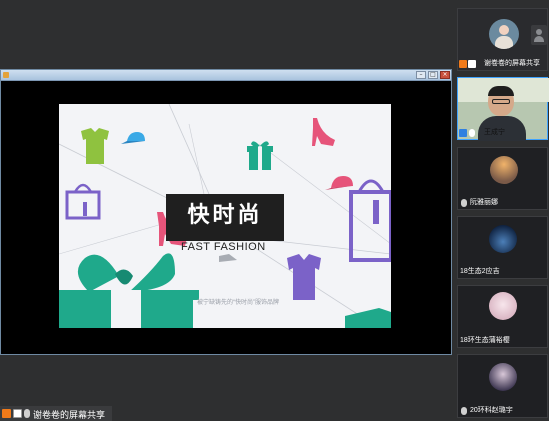 The height and width of the screenshot is (421, 549). I want to click on screen-share-label: 谢卷卷的屏幕共享, so click(56, 413).